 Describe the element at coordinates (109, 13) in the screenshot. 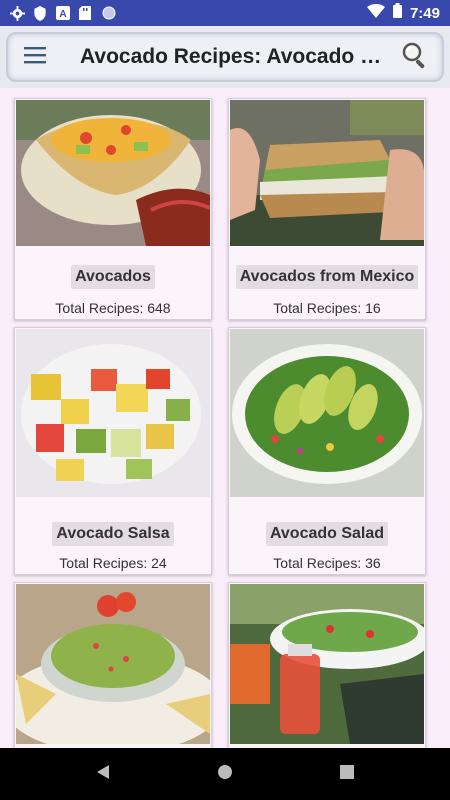

I see `circle-icon` at that location.